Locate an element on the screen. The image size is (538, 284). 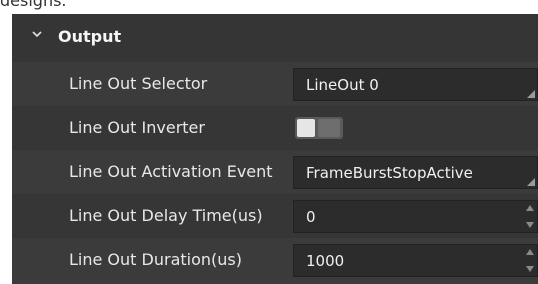
line-out-selector-value: LineOut 0 is located at coordinates (342, 85).